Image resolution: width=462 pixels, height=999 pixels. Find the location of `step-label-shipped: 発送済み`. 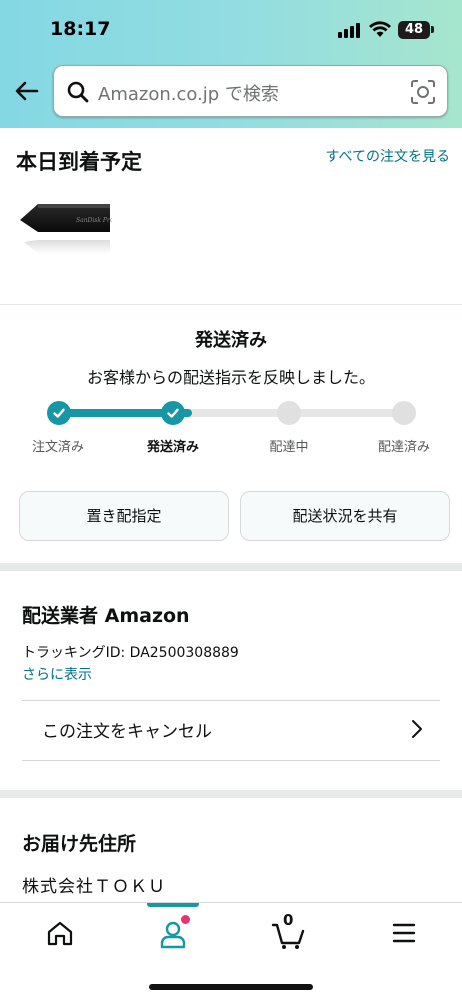

step-label-shipped: 発送済み is located at coordinates (172, 447).